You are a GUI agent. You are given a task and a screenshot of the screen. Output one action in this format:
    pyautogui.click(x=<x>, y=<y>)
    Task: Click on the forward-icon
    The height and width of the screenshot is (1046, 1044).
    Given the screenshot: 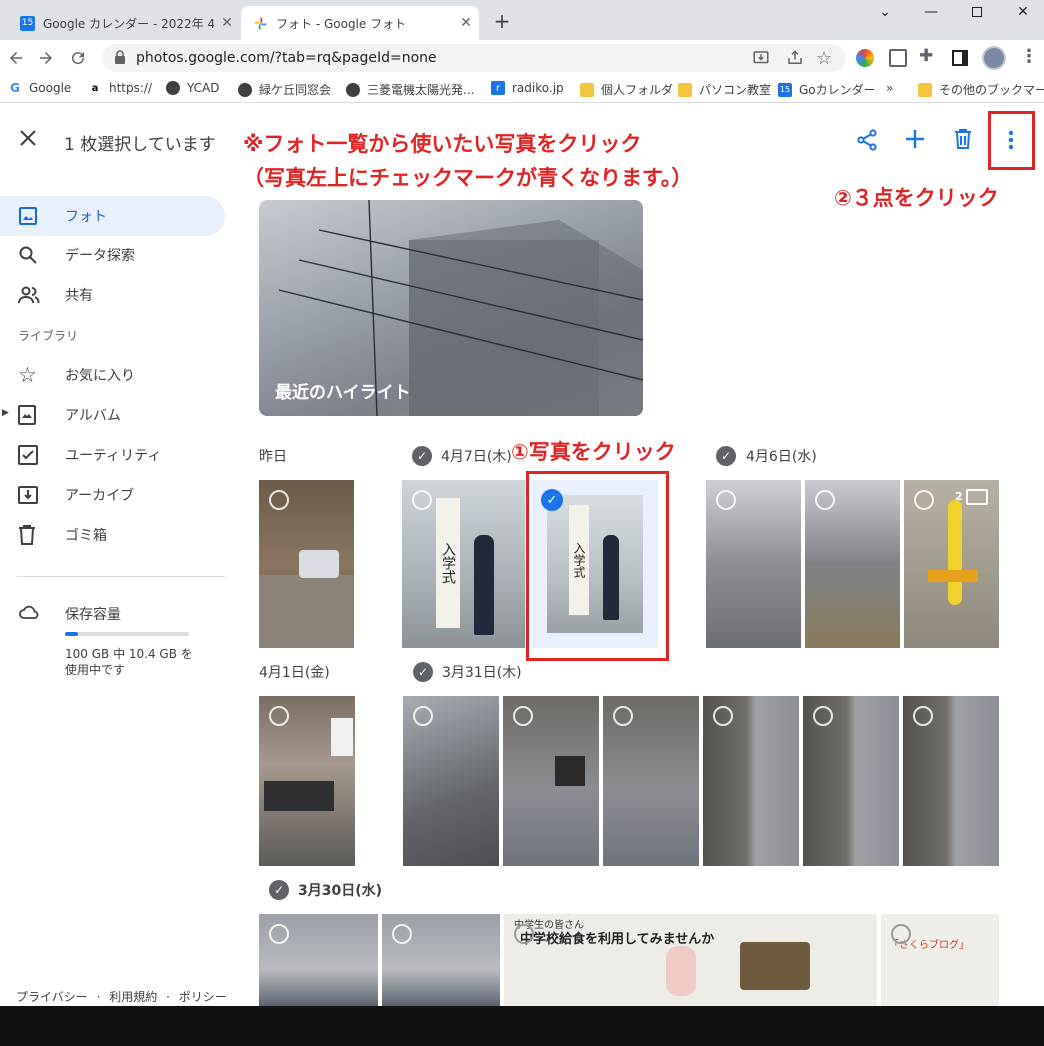 What is the action you would take?
    pyautogui.click(x=46, y=58)
    